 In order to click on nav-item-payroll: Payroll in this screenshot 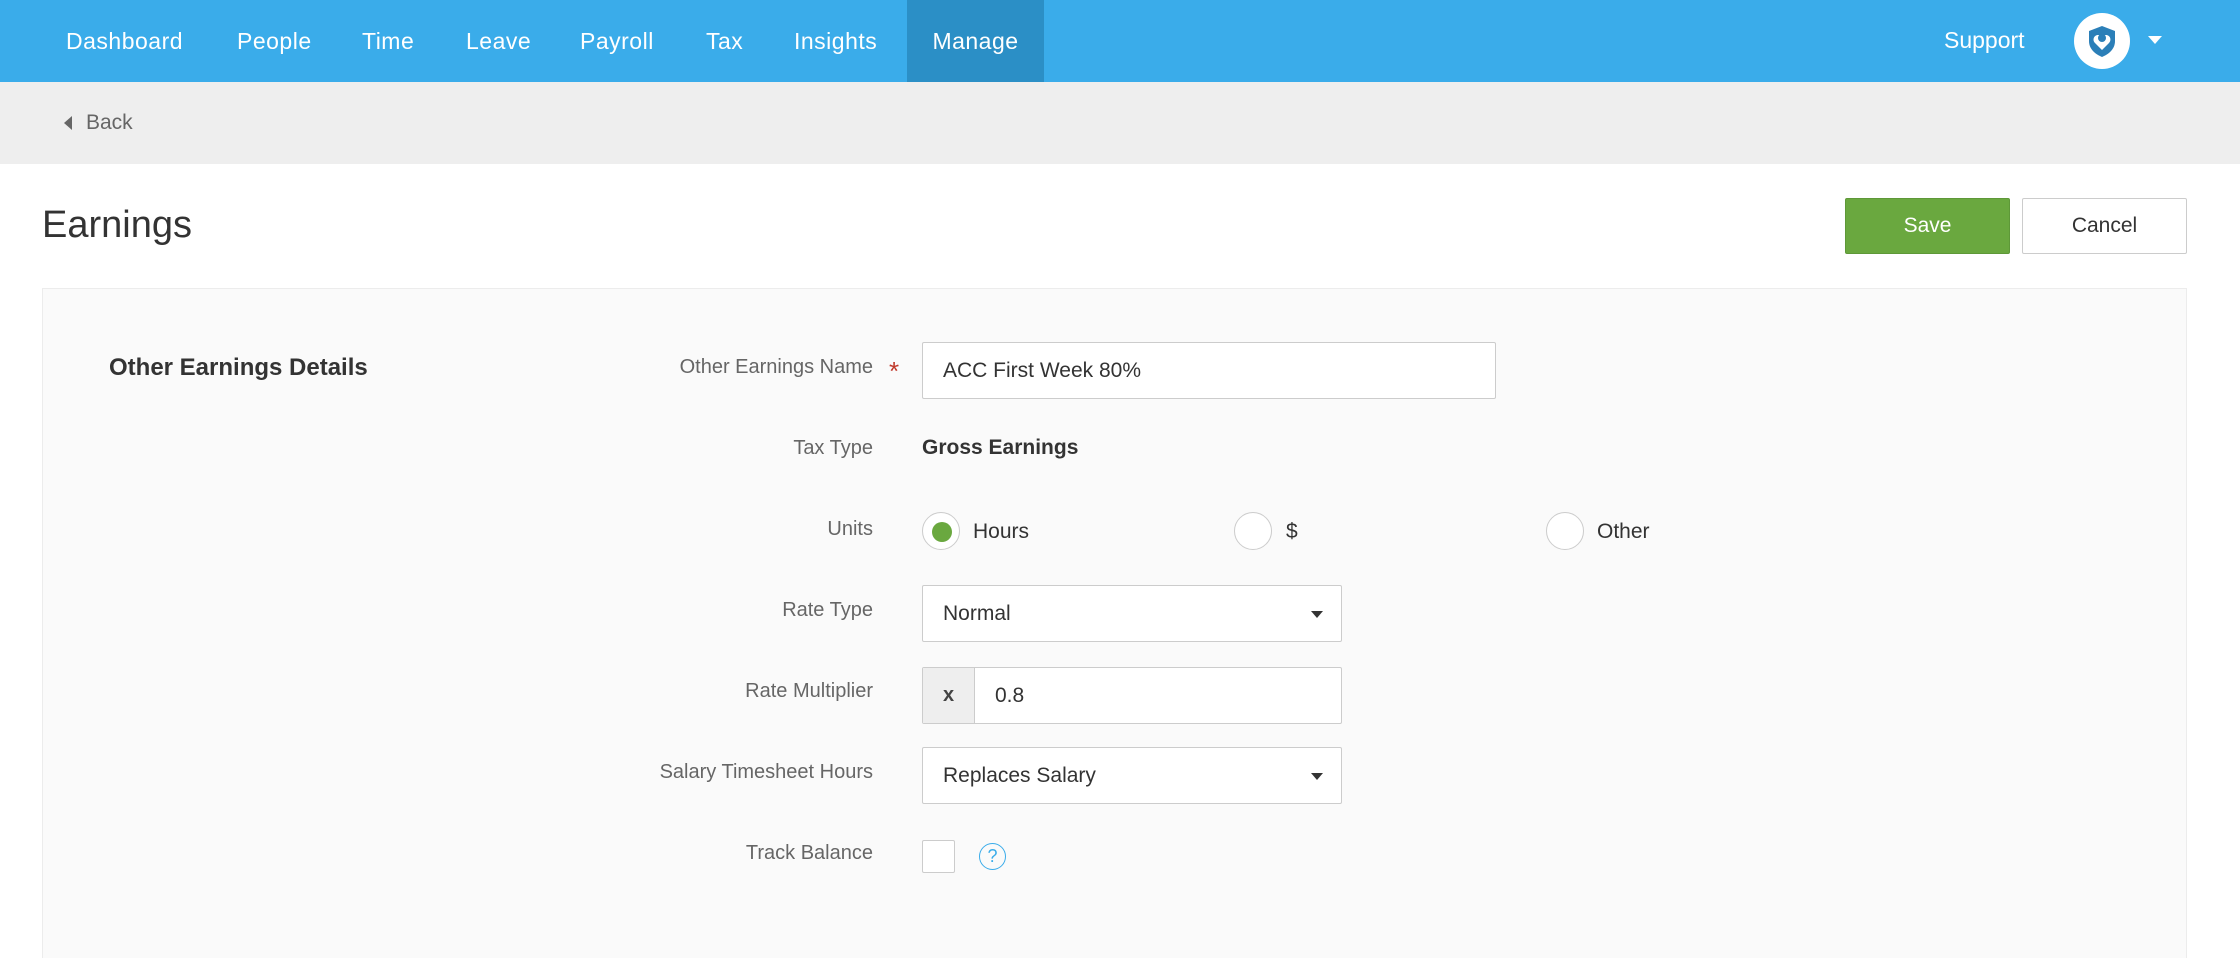, I will do `click(617, 41)`.